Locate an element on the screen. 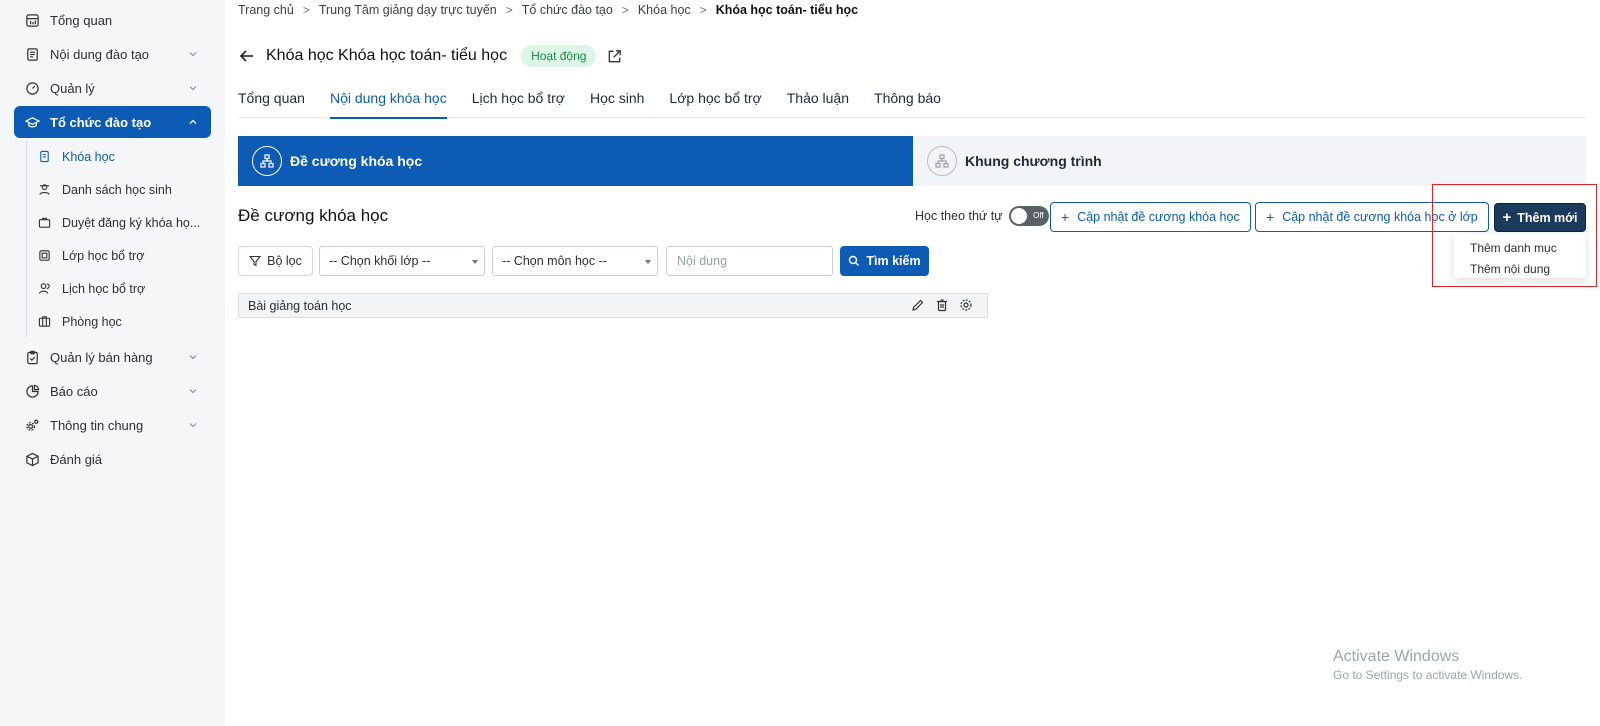 The height and width of the screenshot is (726, 1600). select-value: -- Chọn môn học -- is located at coordinates (554, 261).